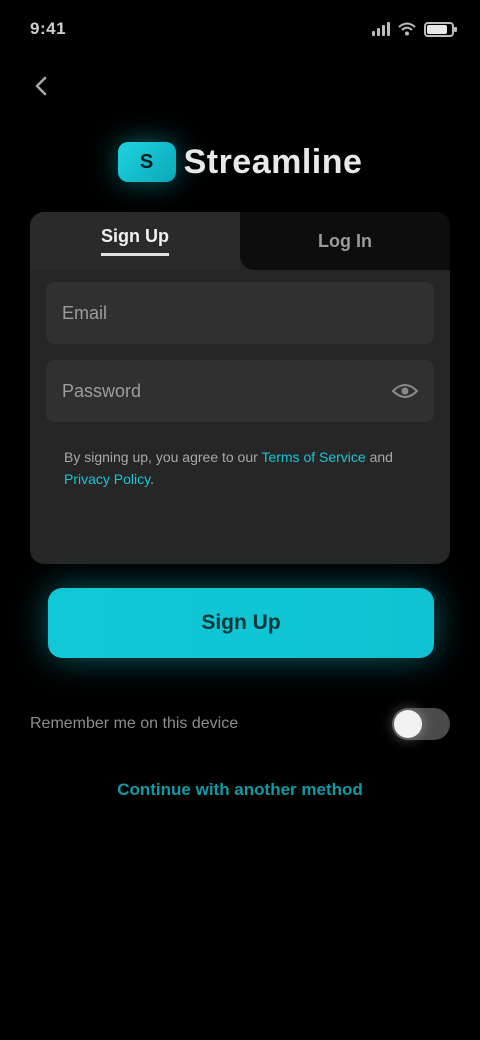 This screenshot has width=480, height=1040. I want to click on terms-middle: and, so click(379, 457).